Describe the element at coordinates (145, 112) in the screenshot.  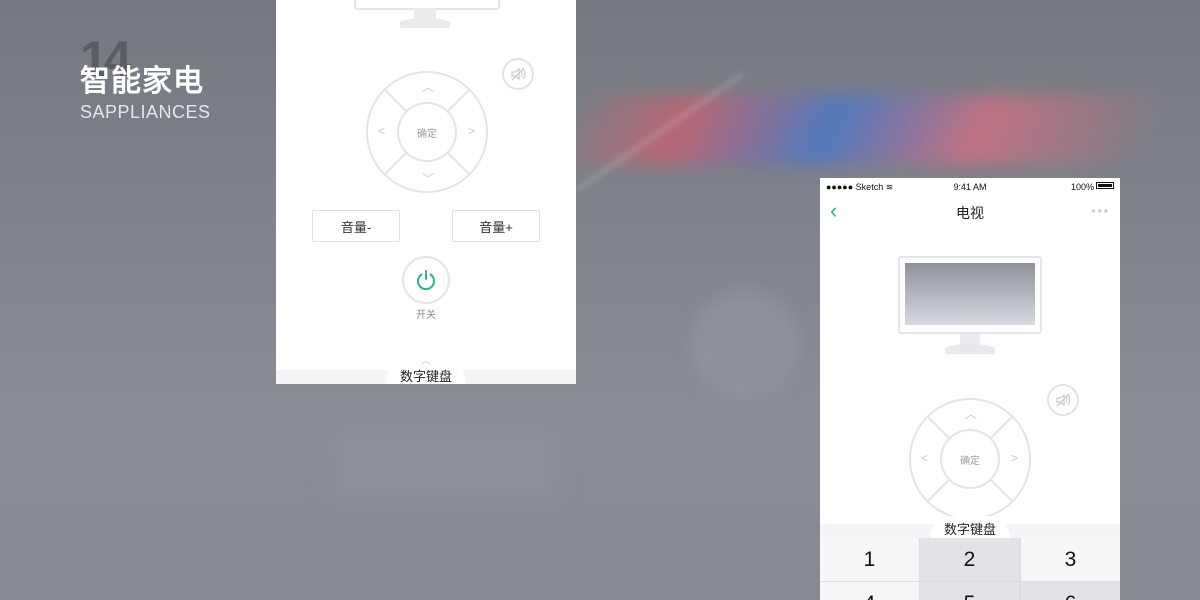
I see `section-title-en: SAPPLIANCES` at that location.